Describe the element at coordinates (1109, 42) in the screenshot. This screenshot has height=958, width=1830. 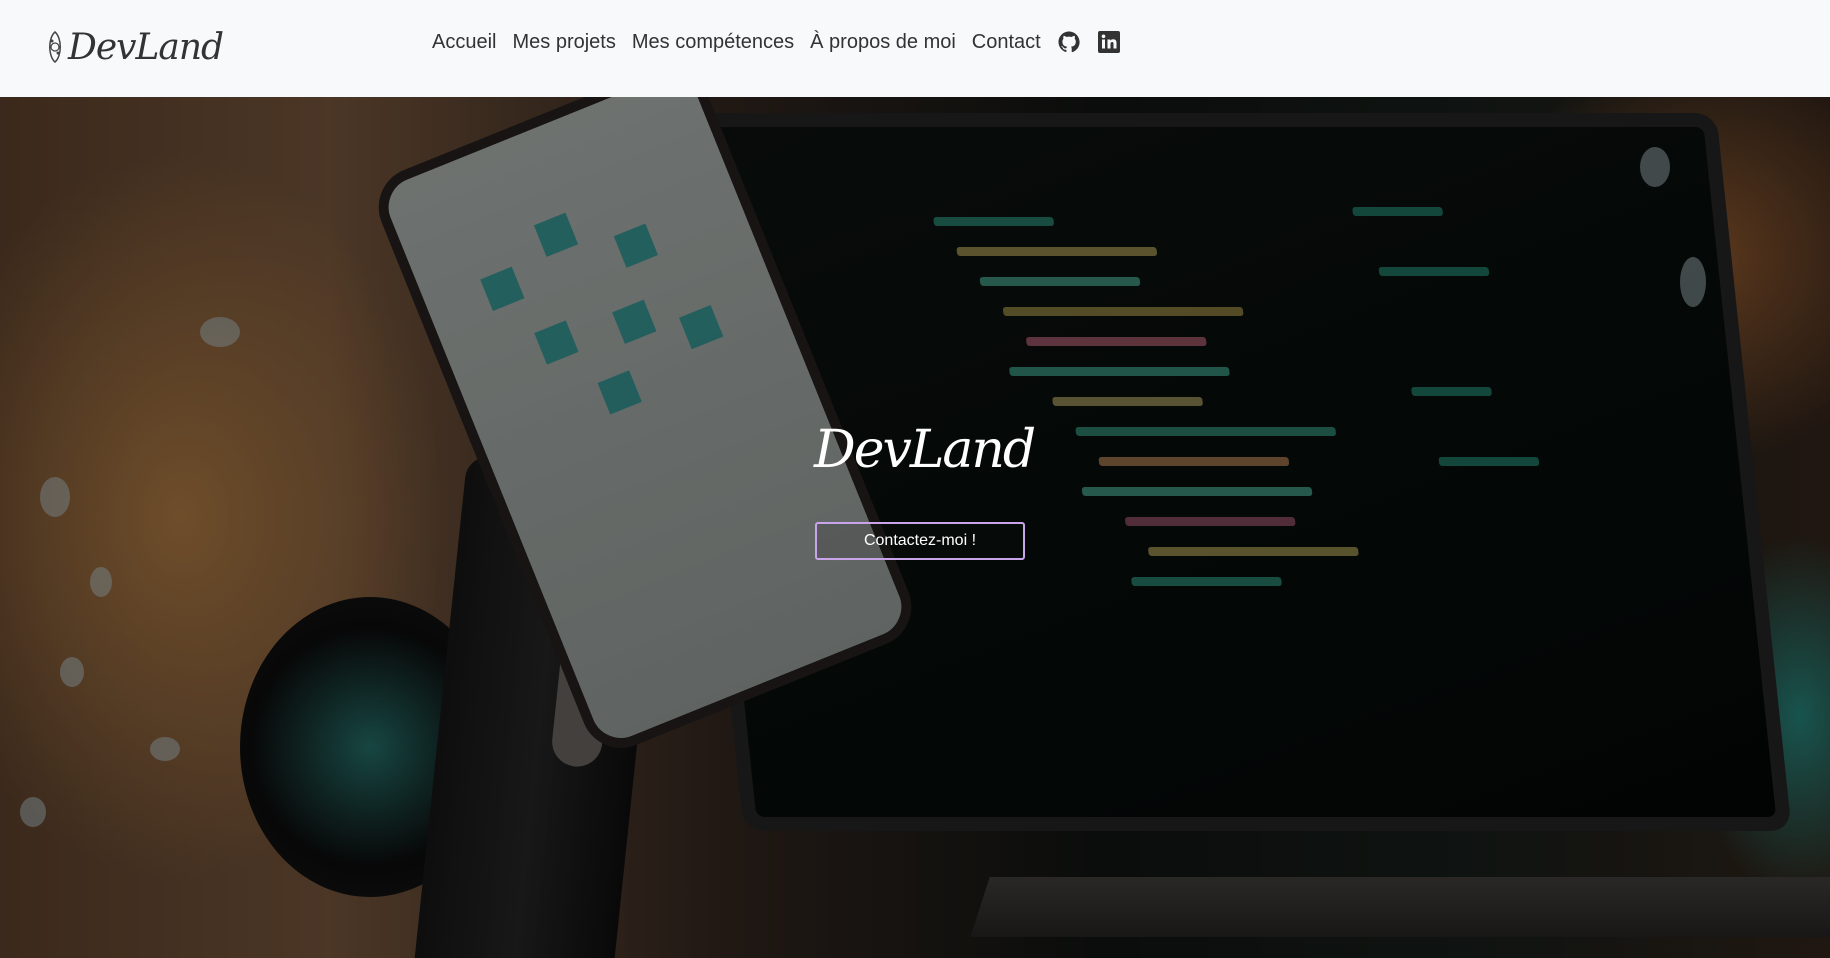
I see `linkedin-icon` at that location.